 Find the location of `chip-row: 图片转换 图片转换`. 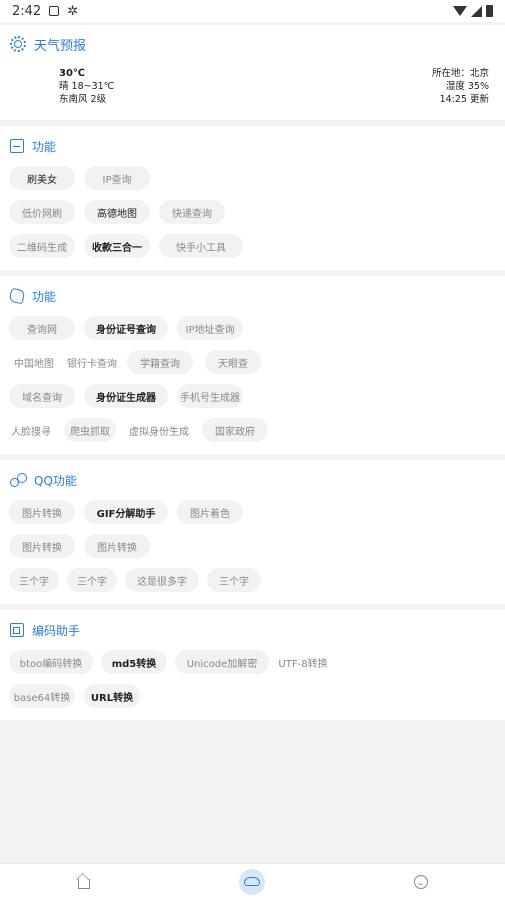

chip-row: 图片转换 图片转换 is located at coordinates (252, 546).